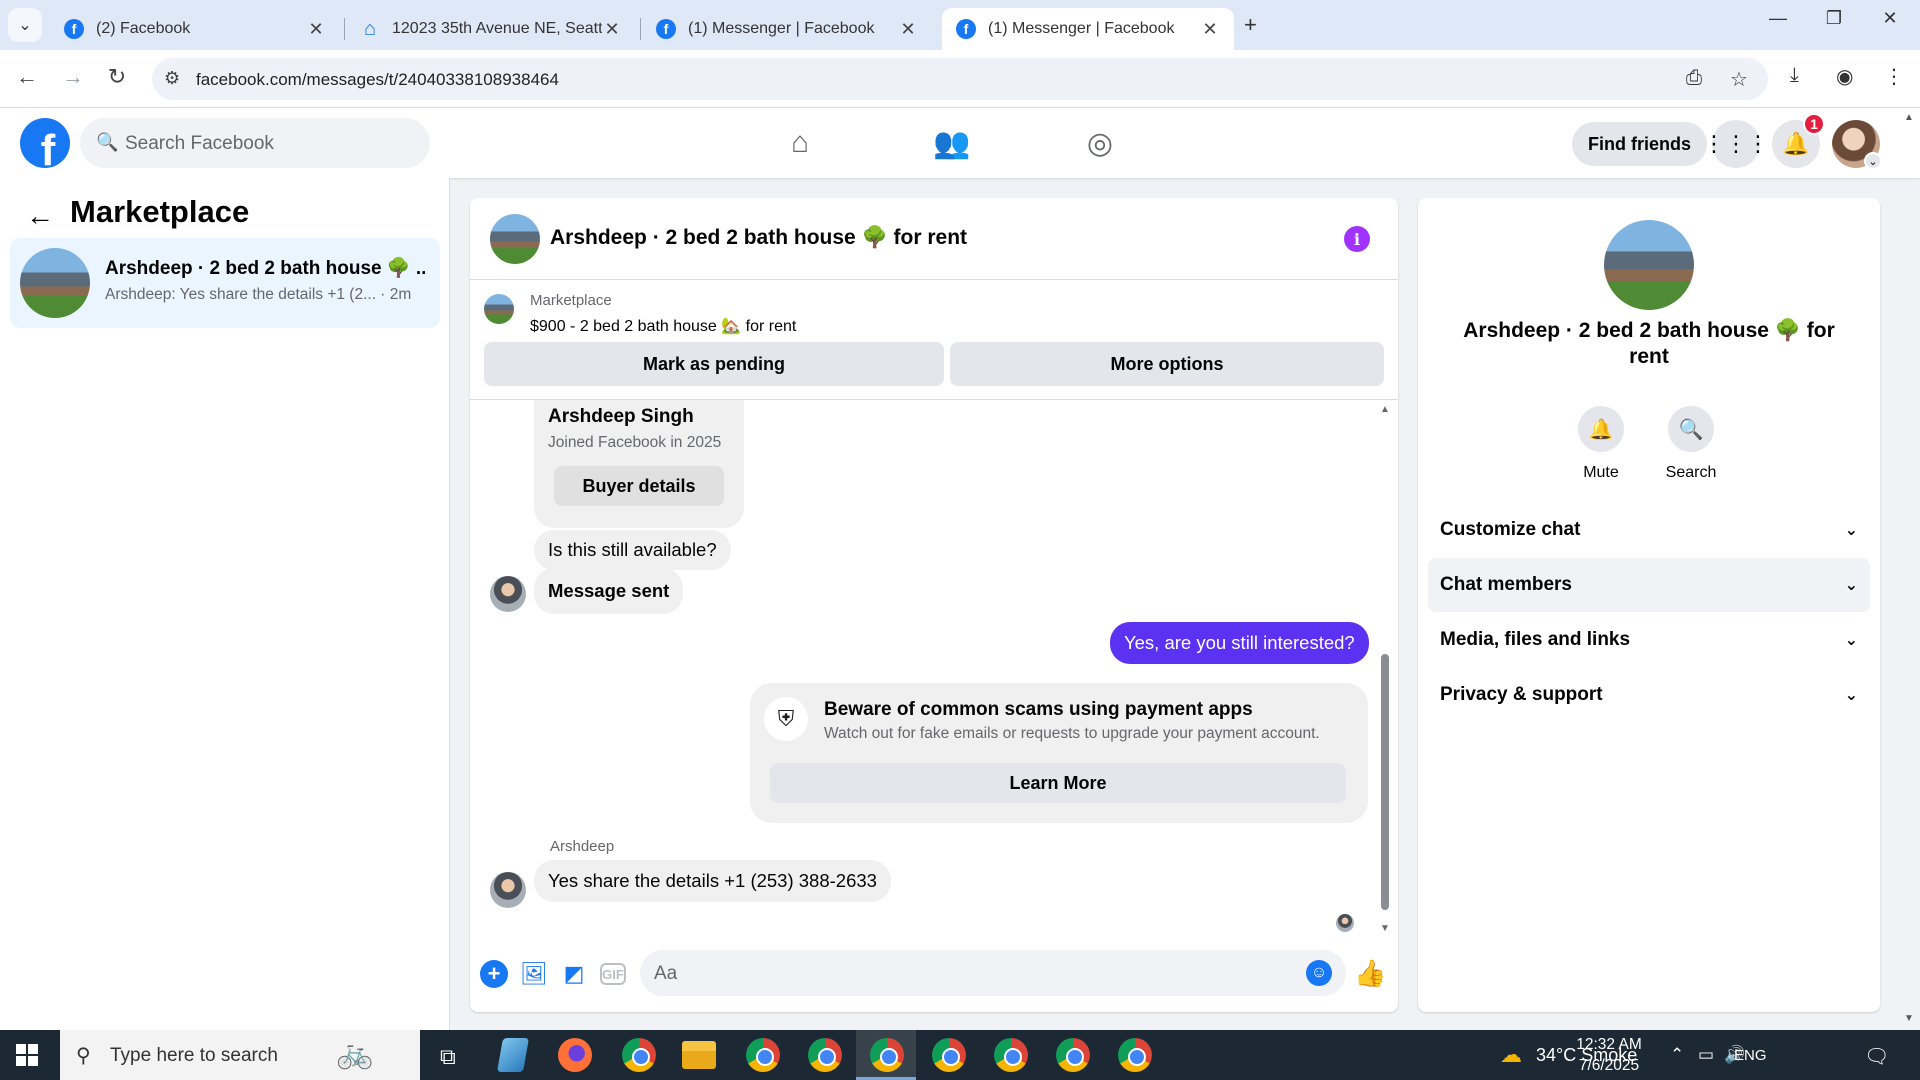 Image resolution: width=1920 pixels, height=1080 pixels. I want to click on downloads-icon: ⤓, so click(1794, 75).